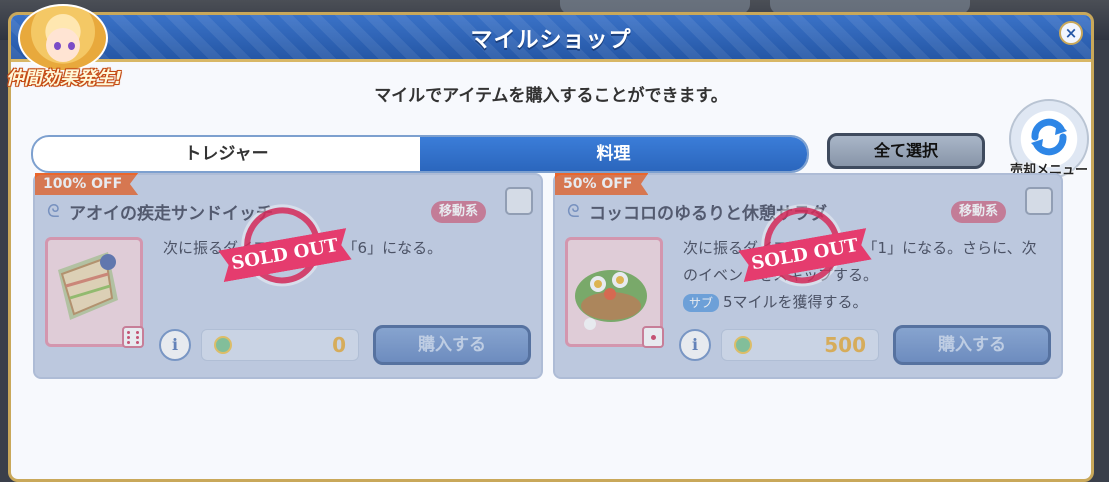 This screenshot has width=1109, height=482. Describe the element at coordinates (88, 286) in the screenshot. I see `sandwich-icon` at that location.